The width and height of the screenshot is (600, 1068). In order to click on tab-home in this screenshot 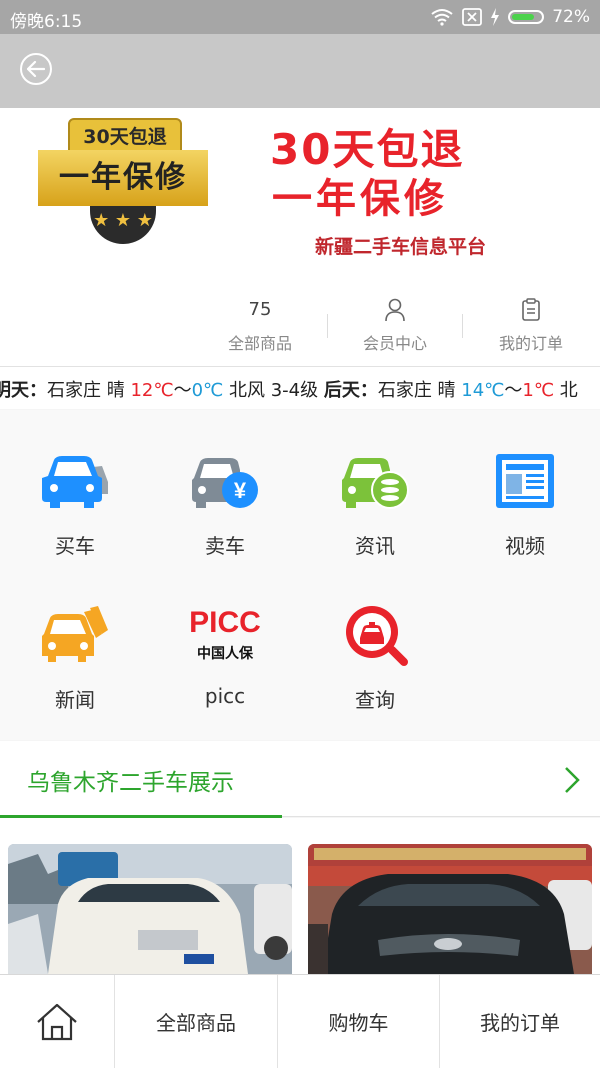, I will do `click(57, 1021)`.